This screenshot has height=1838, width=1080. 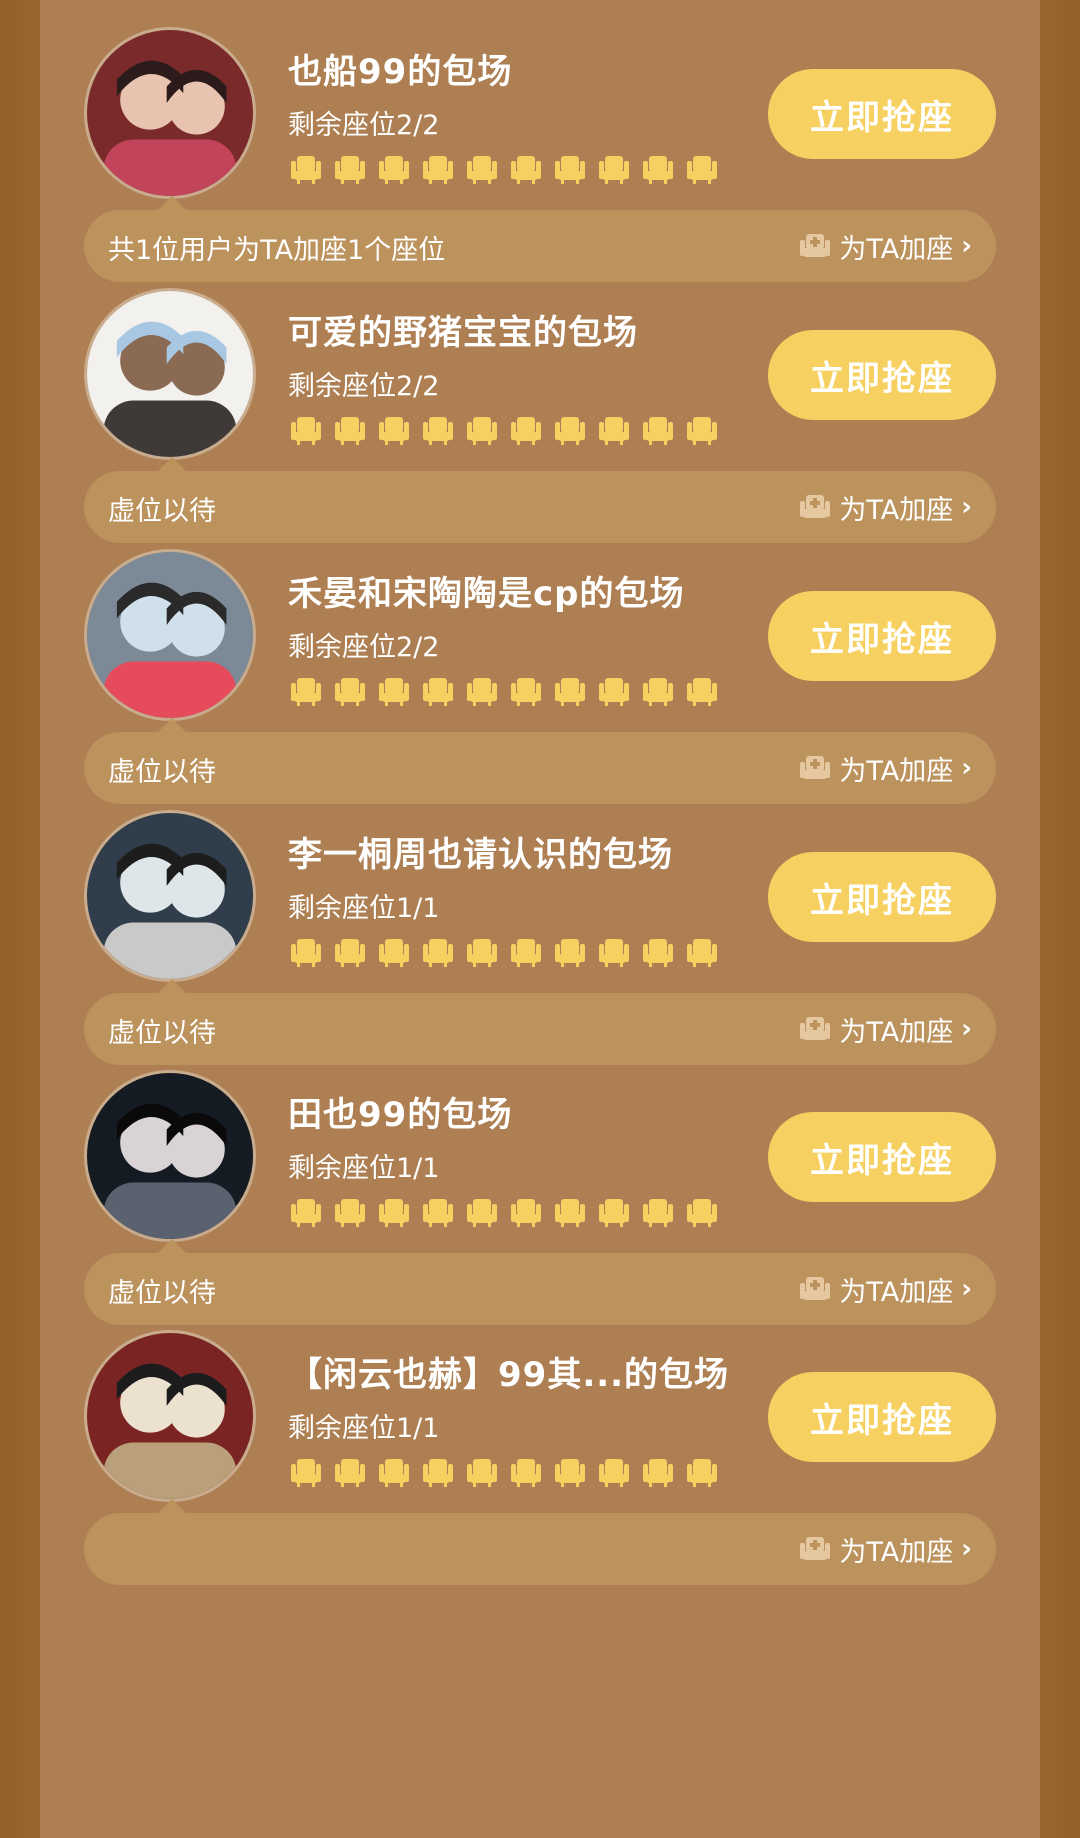 I want to click on session-title: 田也99的包场, so click(x=400, y=1115).